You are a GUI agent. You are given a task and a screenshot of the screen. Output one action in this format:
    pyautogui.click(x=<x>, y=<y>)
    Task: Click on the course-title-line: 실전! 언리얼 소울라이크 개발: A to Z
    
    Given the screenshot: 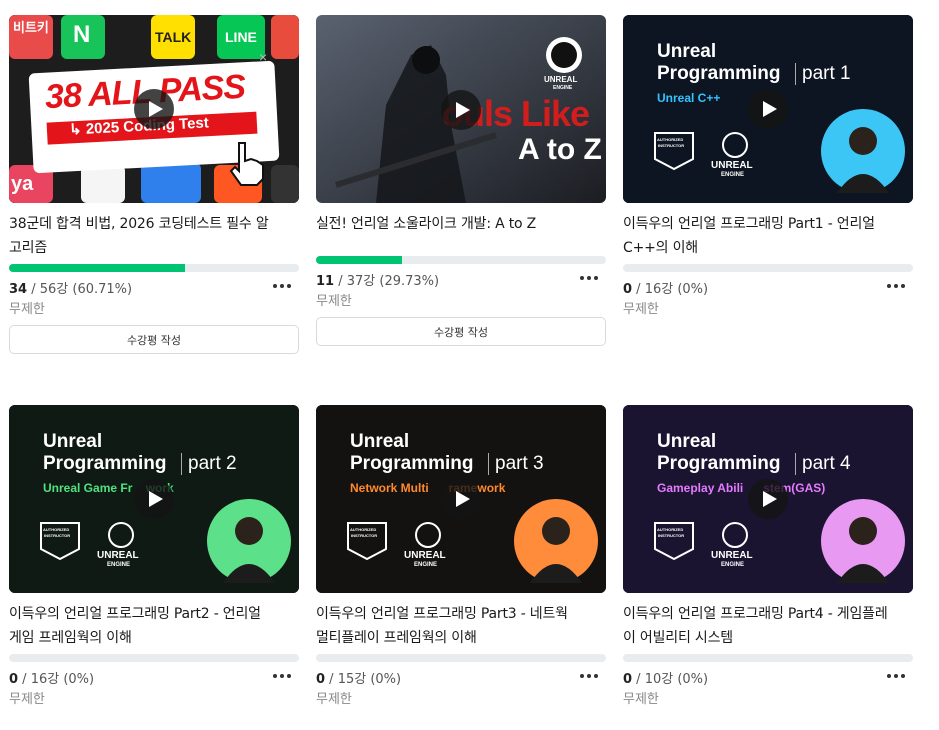 What is the action you would take?
    pyautogui.click(x=426, y=224)
    